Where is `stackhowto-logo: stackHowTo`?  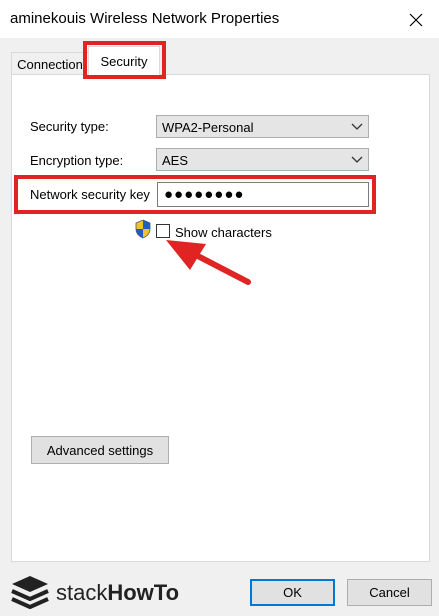 stackhowto-logo: stackHowTo is located at coordinates (110, 592).